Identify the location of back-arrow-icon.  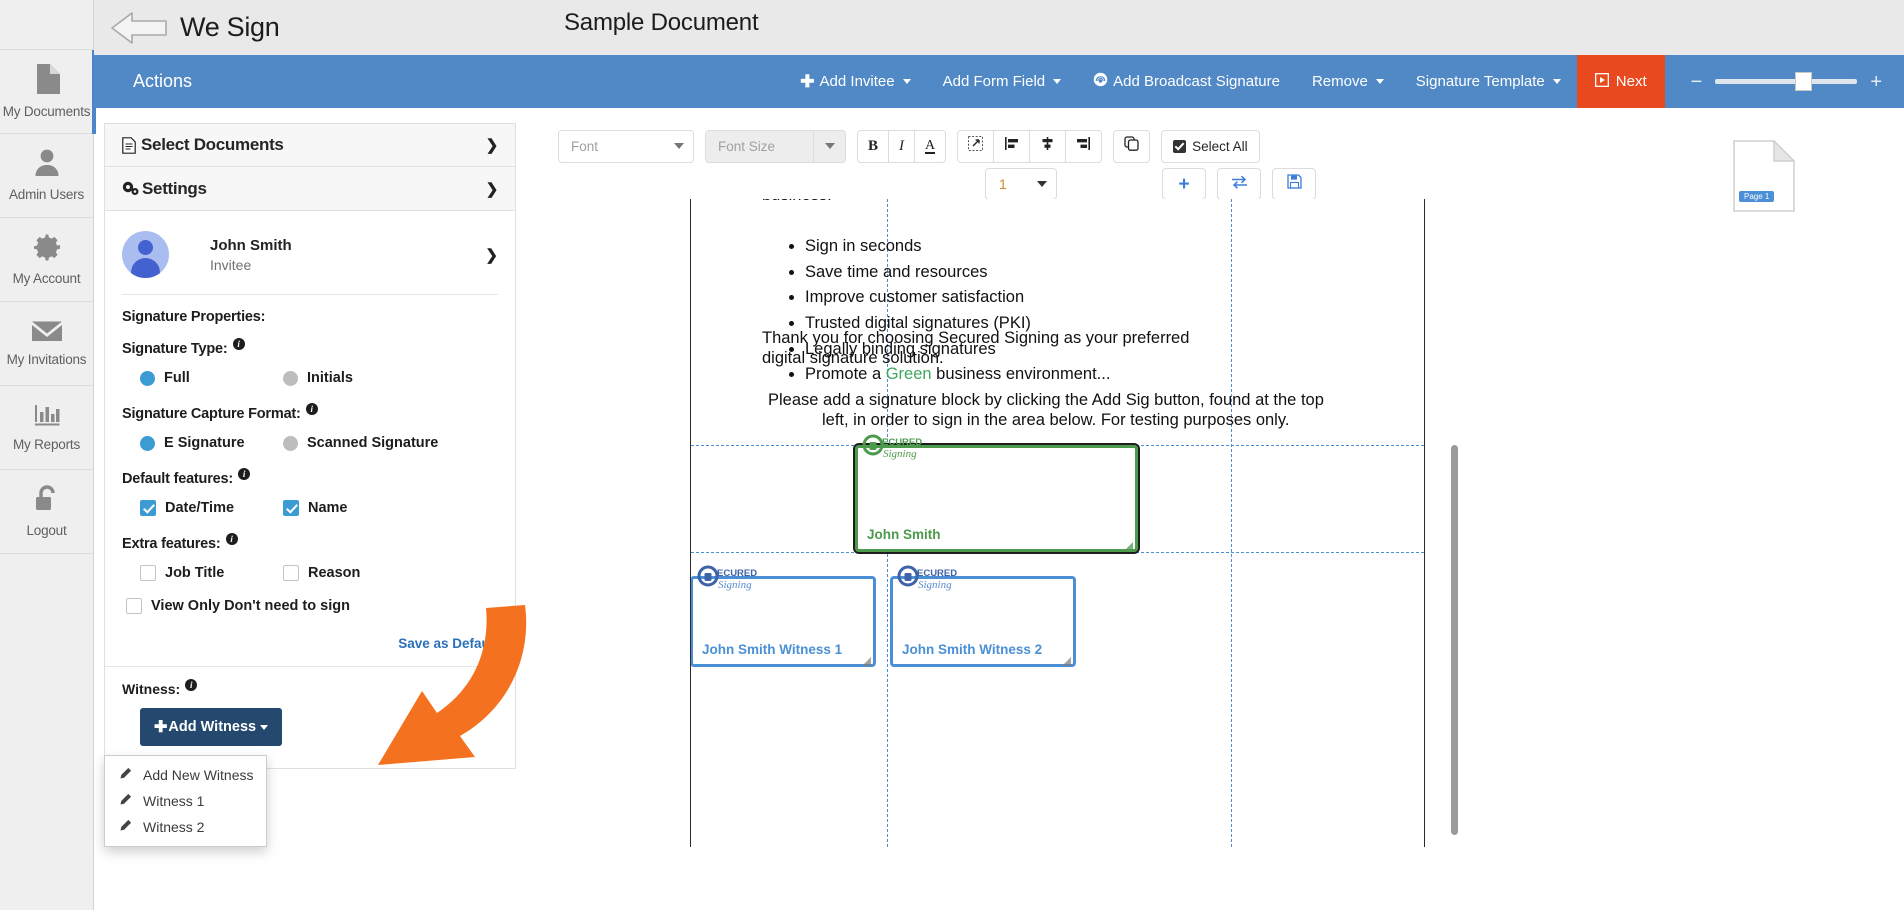
(139, 28).